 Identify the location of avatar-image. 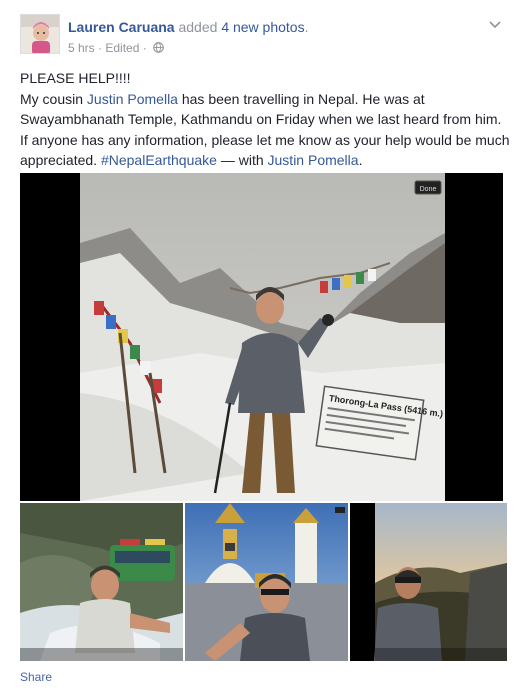
(40, 34).